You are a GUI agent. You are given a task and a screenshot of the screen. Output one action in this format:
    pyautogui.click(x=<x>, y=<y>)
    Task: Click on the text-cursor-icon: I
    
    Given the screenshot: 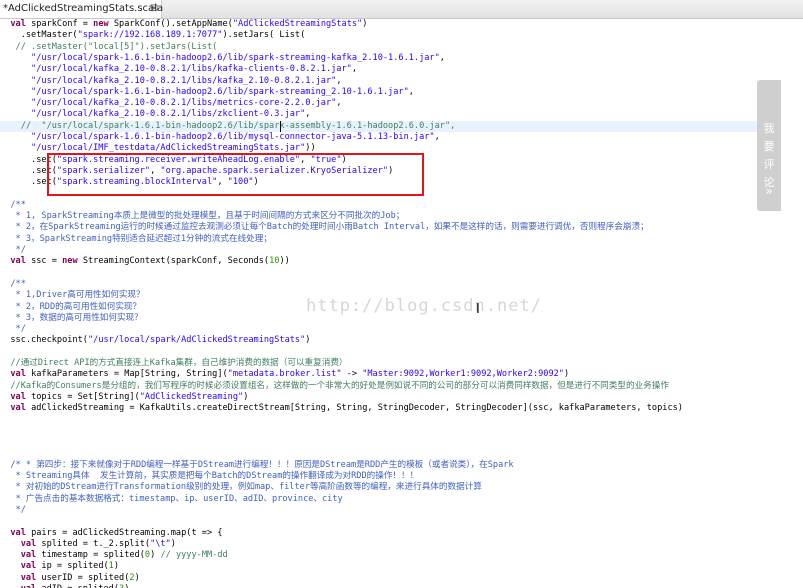 What is the action you would take?
    pyautogui.click(x=478, y=309)
    